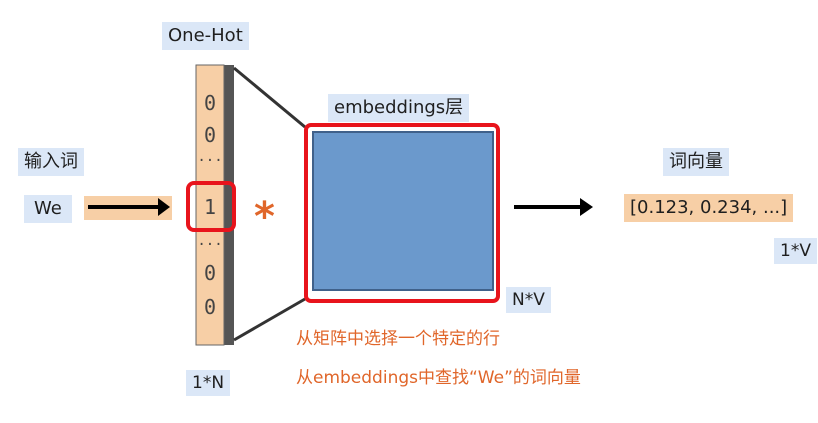  What do you see at coordinates (51, 162) in the screenshot?
I see `input-word-label: 输入词` at bounding box center [51, 162].